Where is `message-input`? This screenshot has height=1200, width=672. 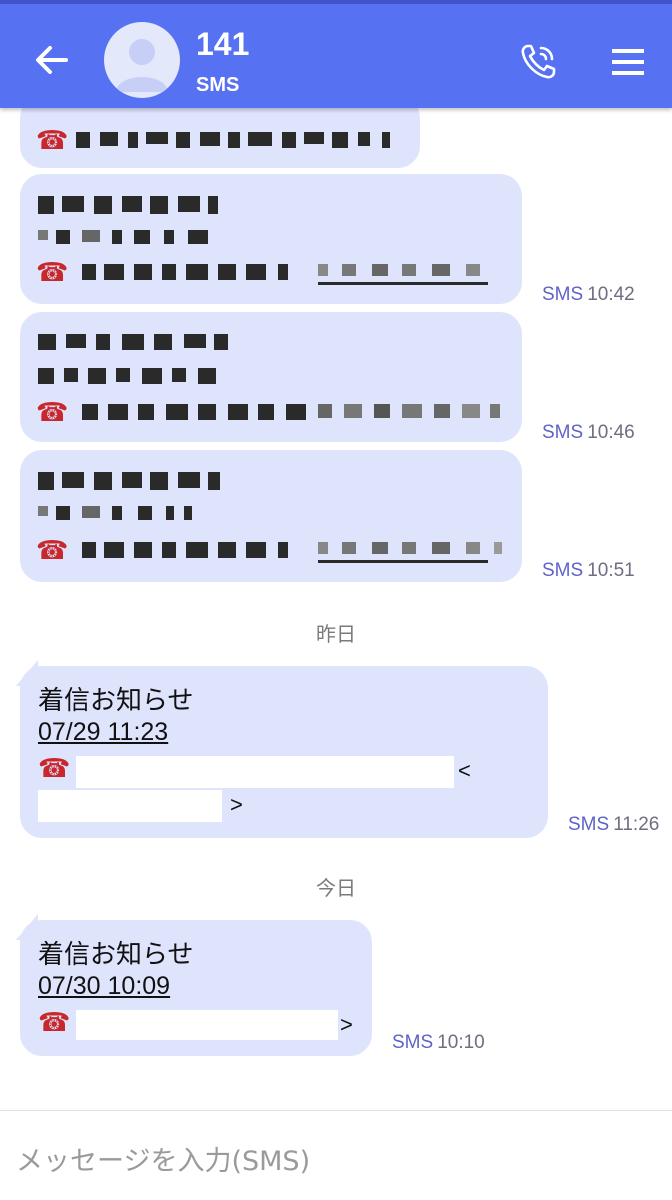 message-input is located at coordinates (336, 1161).